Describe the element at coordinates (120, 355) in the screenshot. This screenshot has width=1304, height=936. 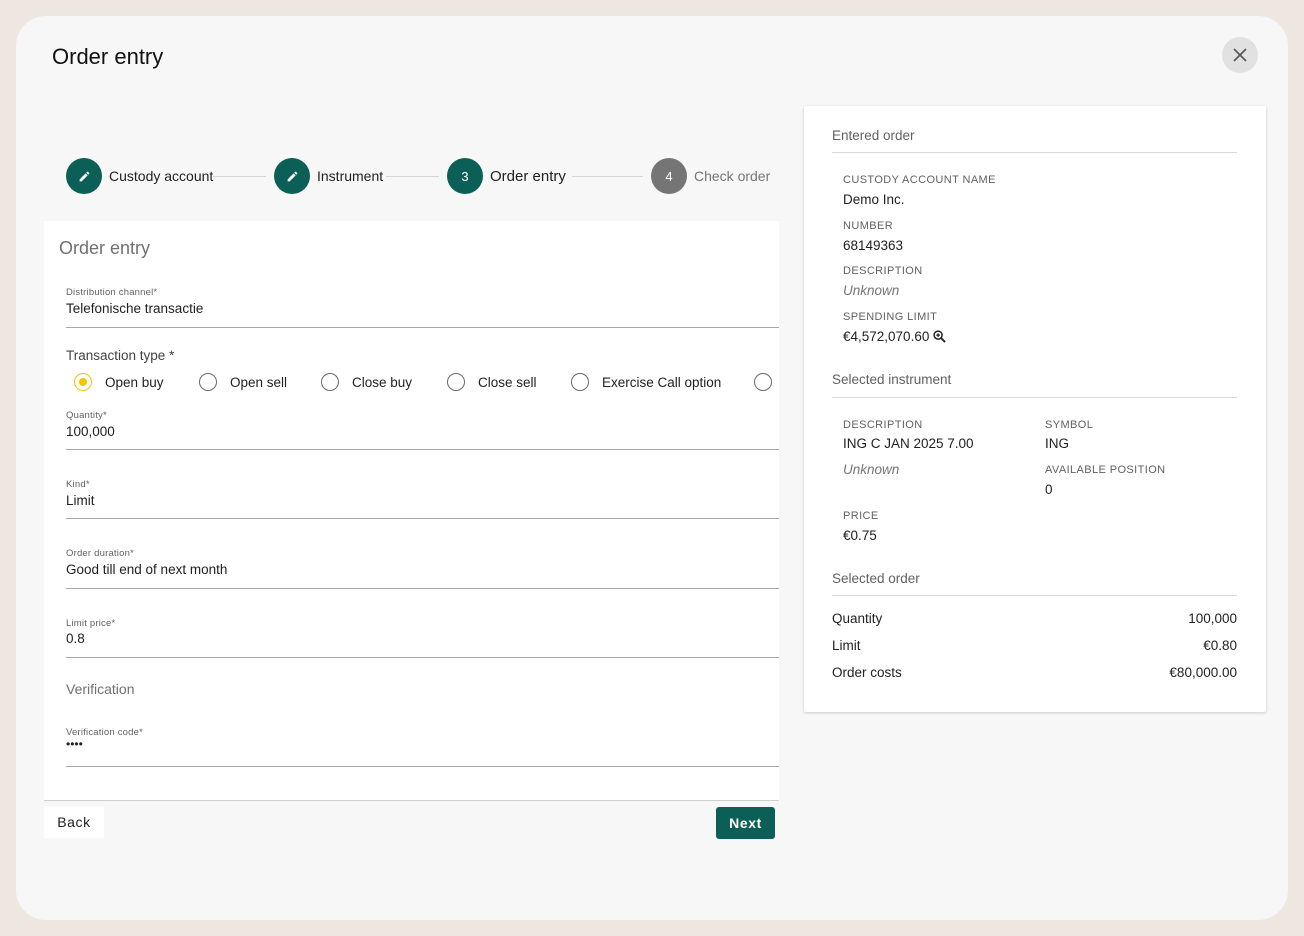
I see `transaction-type-label: Transaction type *` at that location.